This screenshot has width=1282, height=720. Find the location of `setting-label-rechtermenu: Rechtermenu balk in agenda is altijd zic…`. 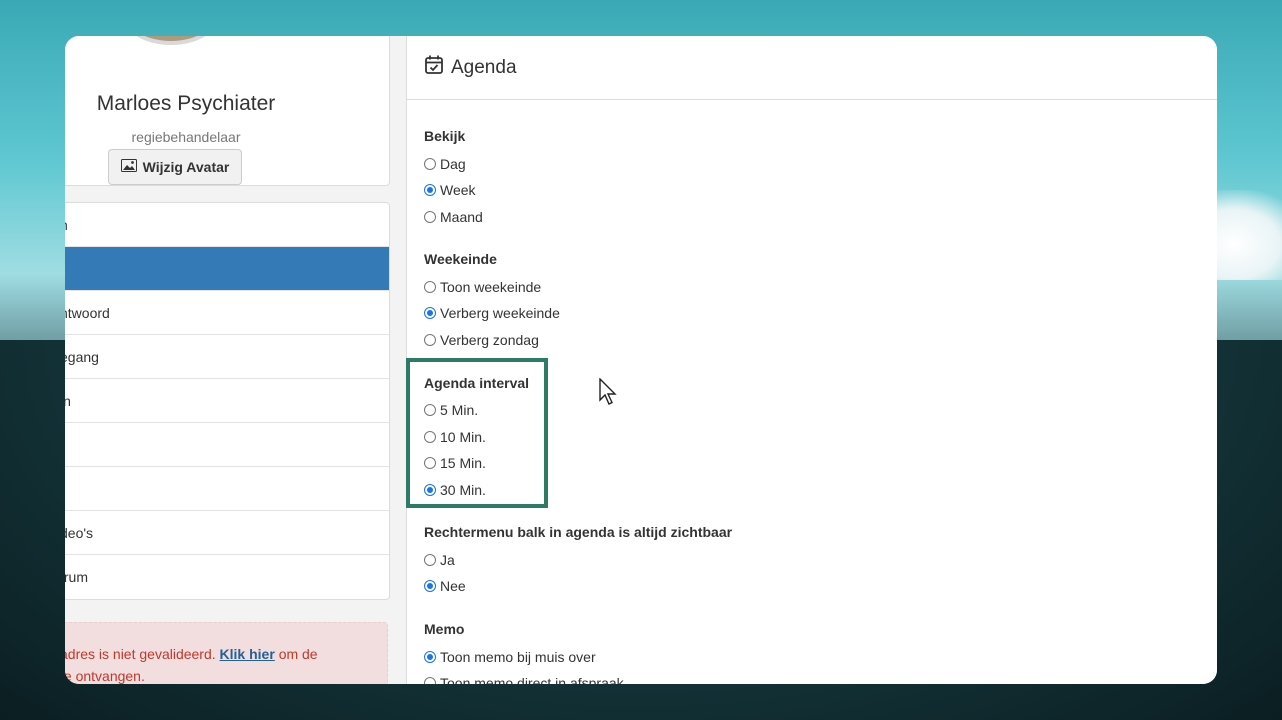

setting-label-rechtermenu: Rechtermenu balk in agenda is altijd zic… is located at coordinates (578, 532).